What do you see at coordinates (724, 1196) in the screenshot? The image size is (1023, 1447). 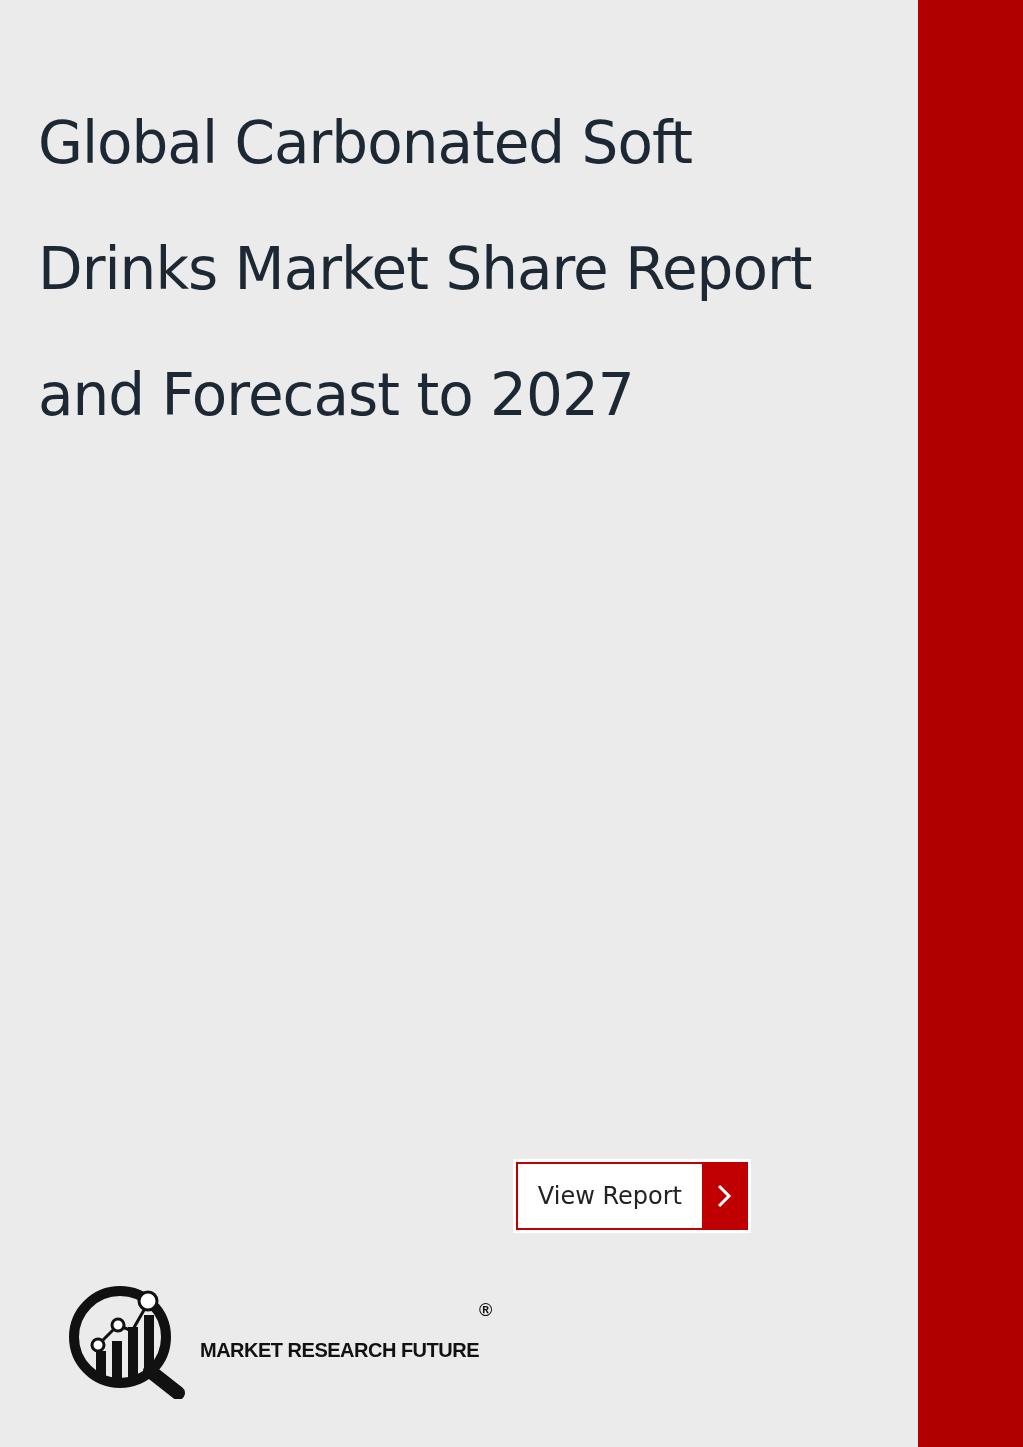 I see `chevron-right-icon` at bounding box center [724, 1196].